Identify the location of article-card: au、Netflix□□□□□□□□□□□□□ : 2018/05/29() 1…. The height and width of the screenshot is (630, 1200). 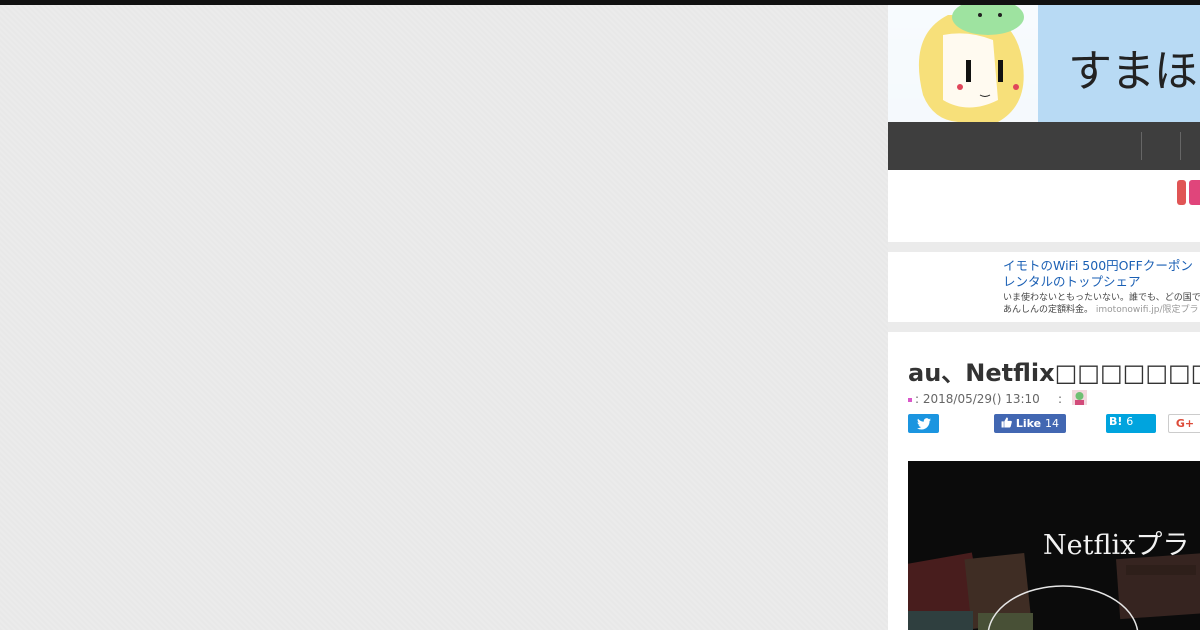
(1044, 481).